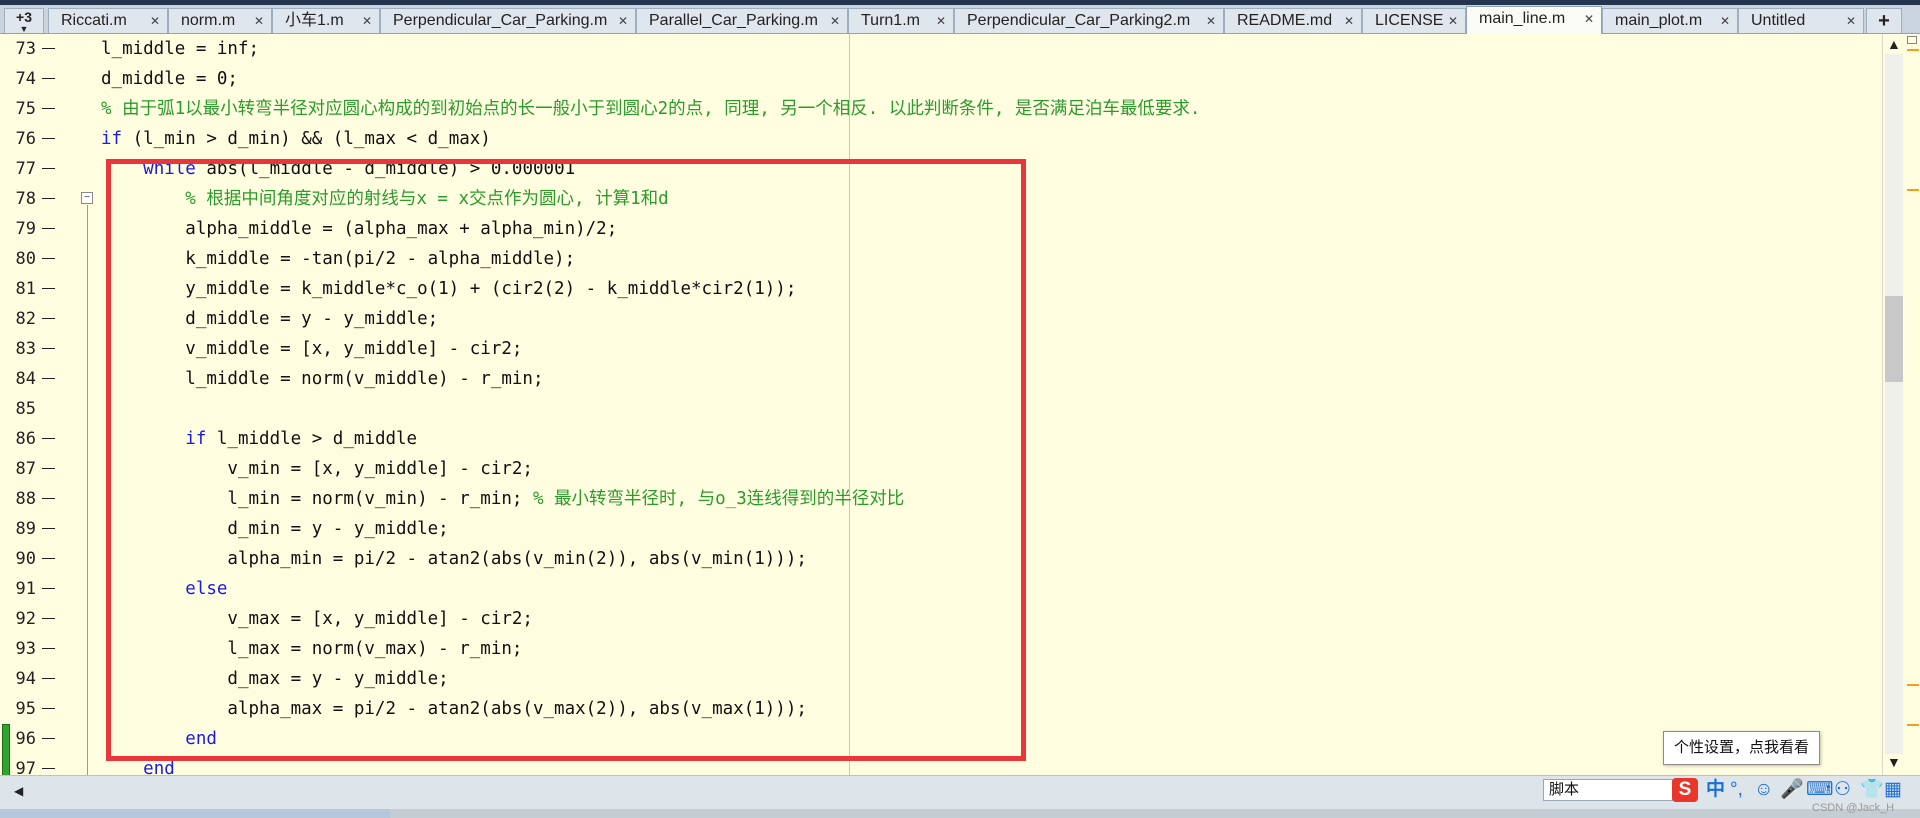  What do you see at coordinates (1894, 44) in the screenshot?
I see `scroll-up-icon: ▲` at bounding box center [1894, 44].